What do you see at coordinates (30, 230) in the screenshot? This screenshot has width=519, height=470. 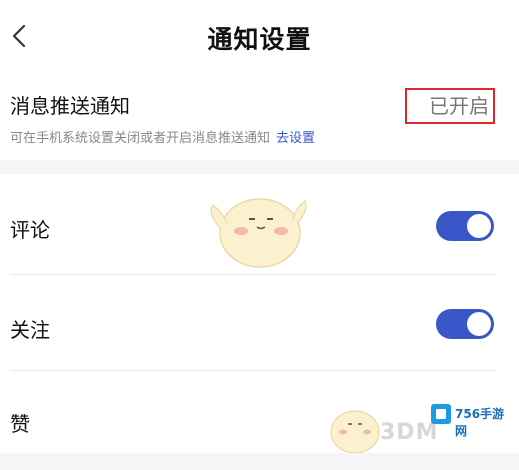 I see `comments-label: 评论` at bounding box center [30, 230].